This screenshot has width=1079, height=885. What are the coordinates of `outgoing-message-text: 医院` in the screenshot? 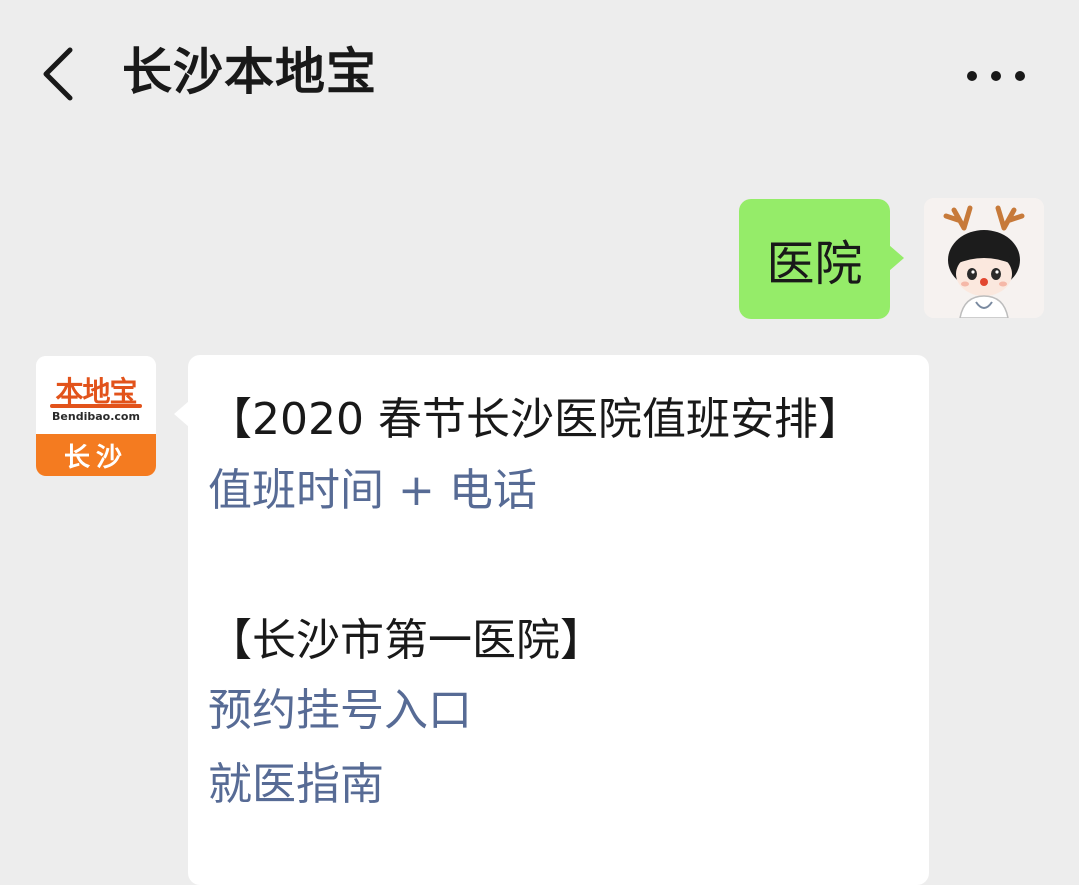 It's located at (814, 264).